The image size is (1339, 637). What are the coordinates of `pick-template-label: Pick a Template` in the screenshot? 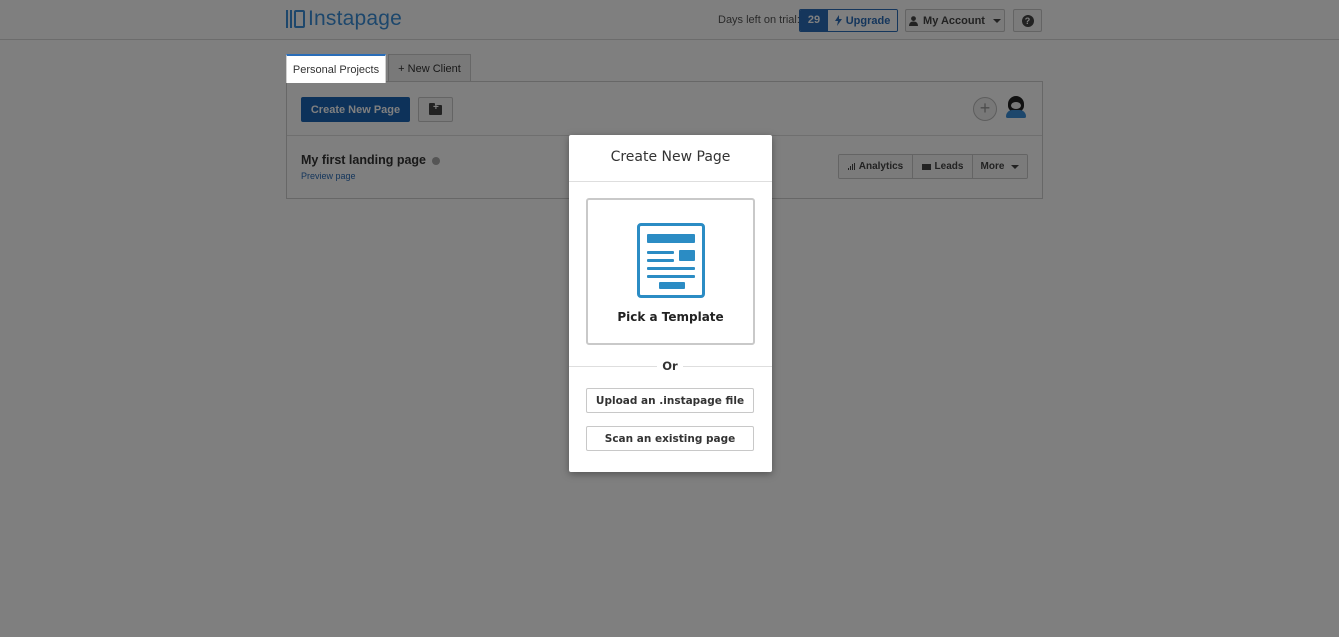 It's located at (670, 317).